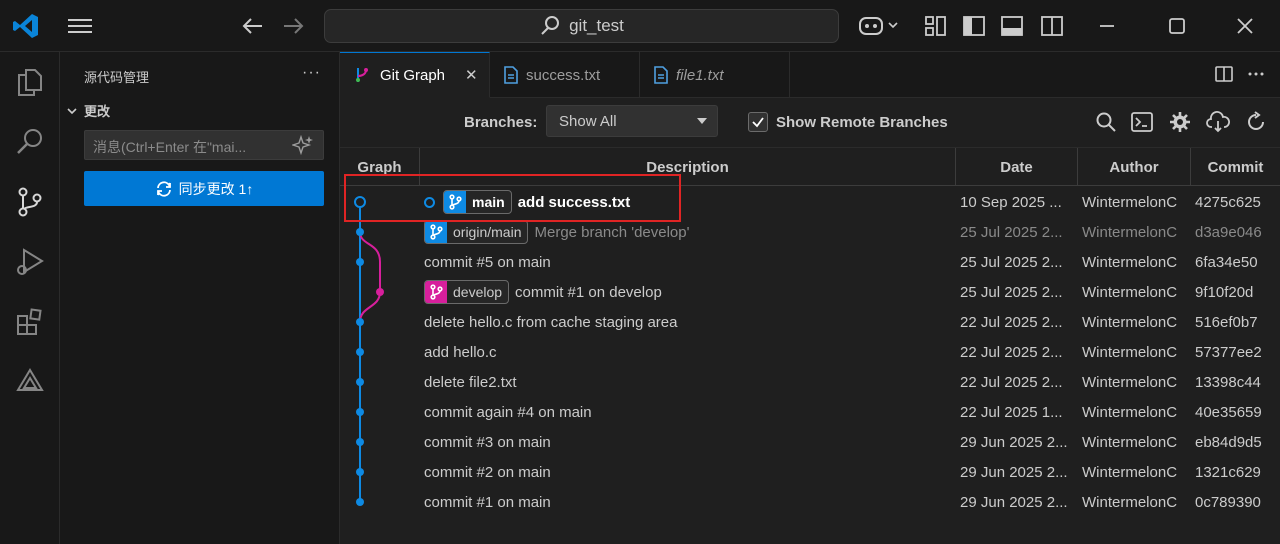 The image size is (1280, 544). I want to click on commit-description: commit #1 on main, so click(689, 502).